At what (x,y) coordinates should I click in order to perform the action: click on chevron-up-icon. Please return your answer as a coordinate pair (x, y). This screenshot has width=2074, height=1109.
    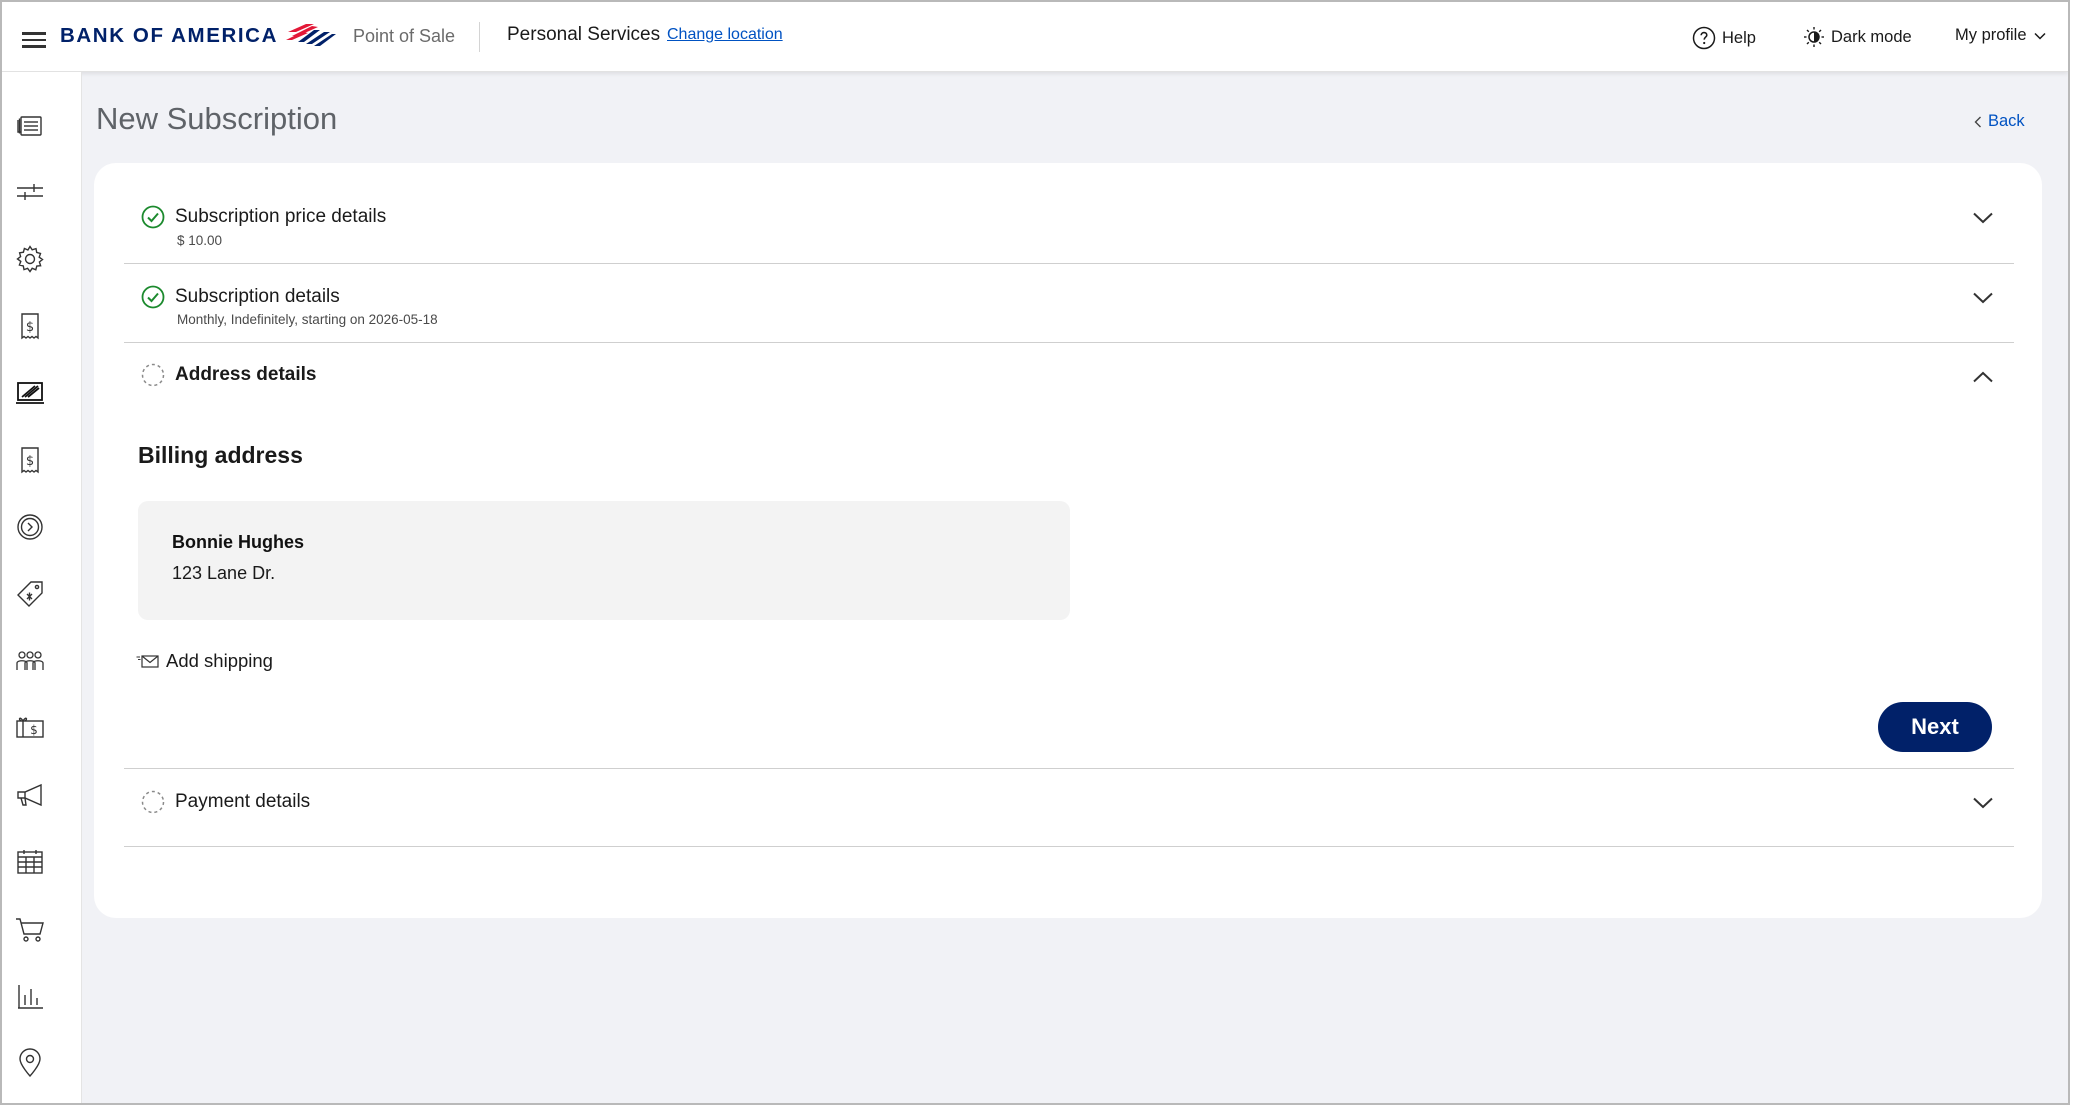
    Looking at the image, I should click on (1983, 377).